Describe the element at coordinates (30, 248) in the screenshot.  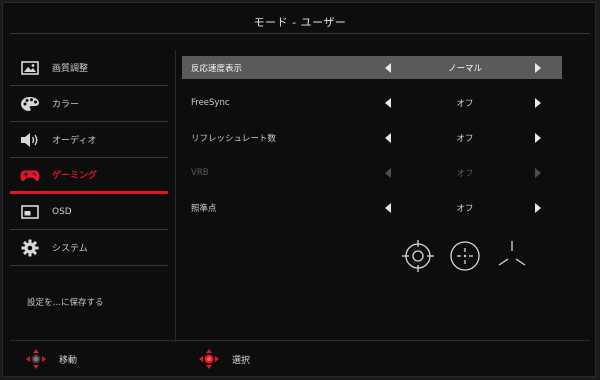
I see `gear-icon` at that location.